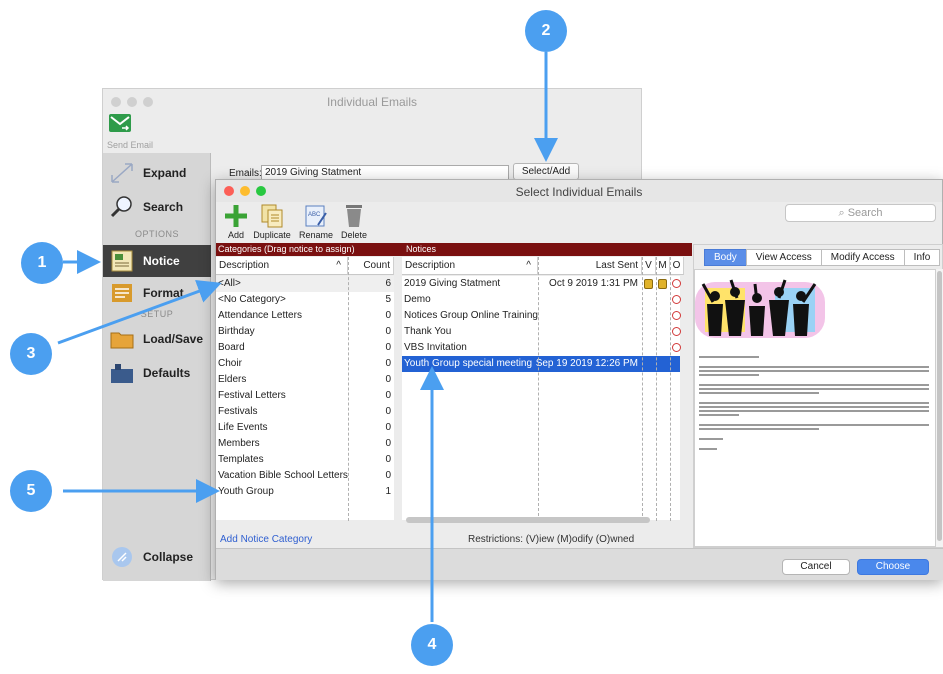  What do you see at coordinates (470, 266) in the screenshot?
I see `notice-col-description: Description ^` at bounding box center [470, 266].